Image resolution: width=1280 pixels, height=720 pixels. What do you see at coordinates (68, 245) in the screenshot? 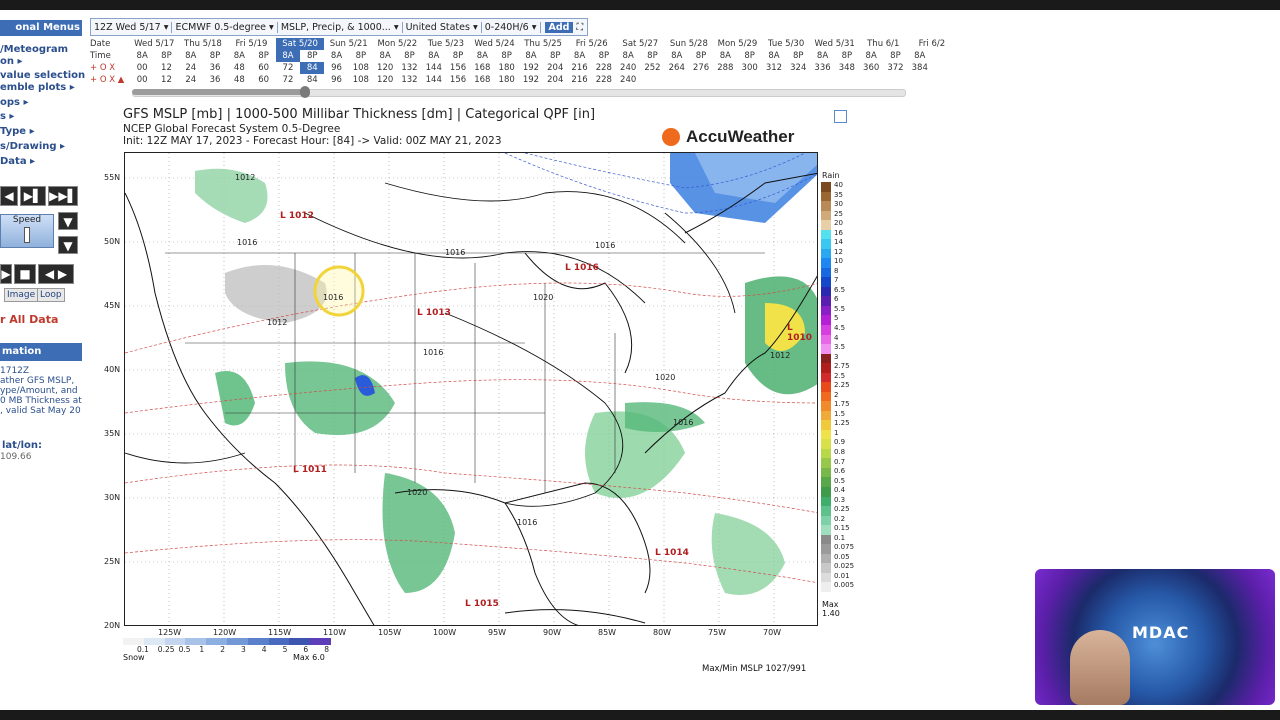
I see `speed-down-icon: ▼` at bounding box center [68, 245].